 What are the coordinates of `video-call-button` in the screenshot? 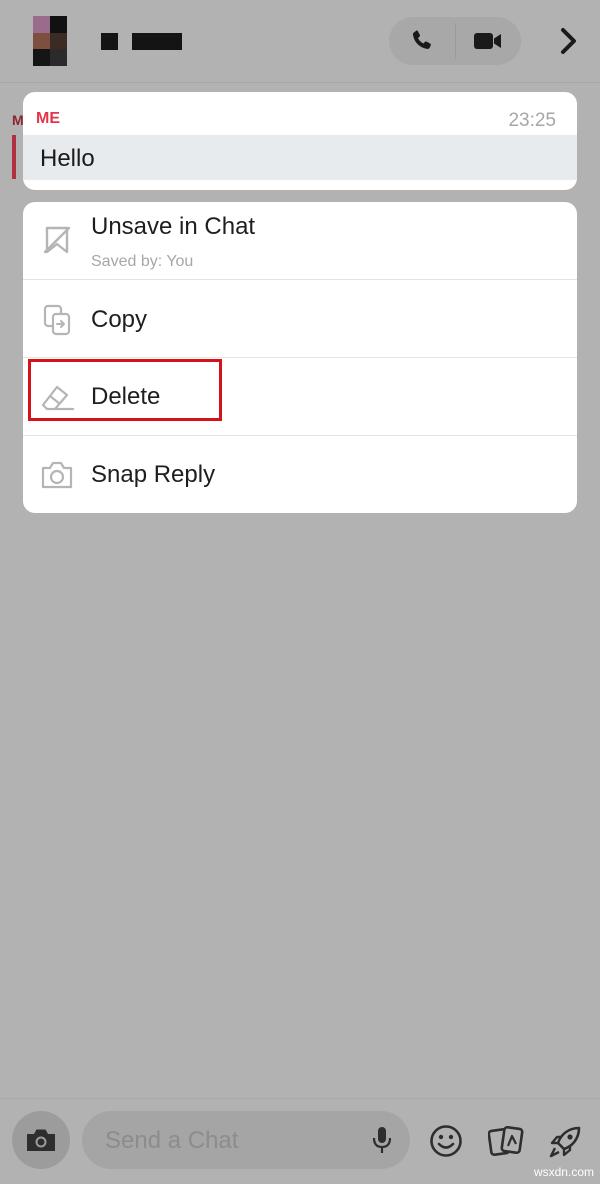 It's located at (488, 41).